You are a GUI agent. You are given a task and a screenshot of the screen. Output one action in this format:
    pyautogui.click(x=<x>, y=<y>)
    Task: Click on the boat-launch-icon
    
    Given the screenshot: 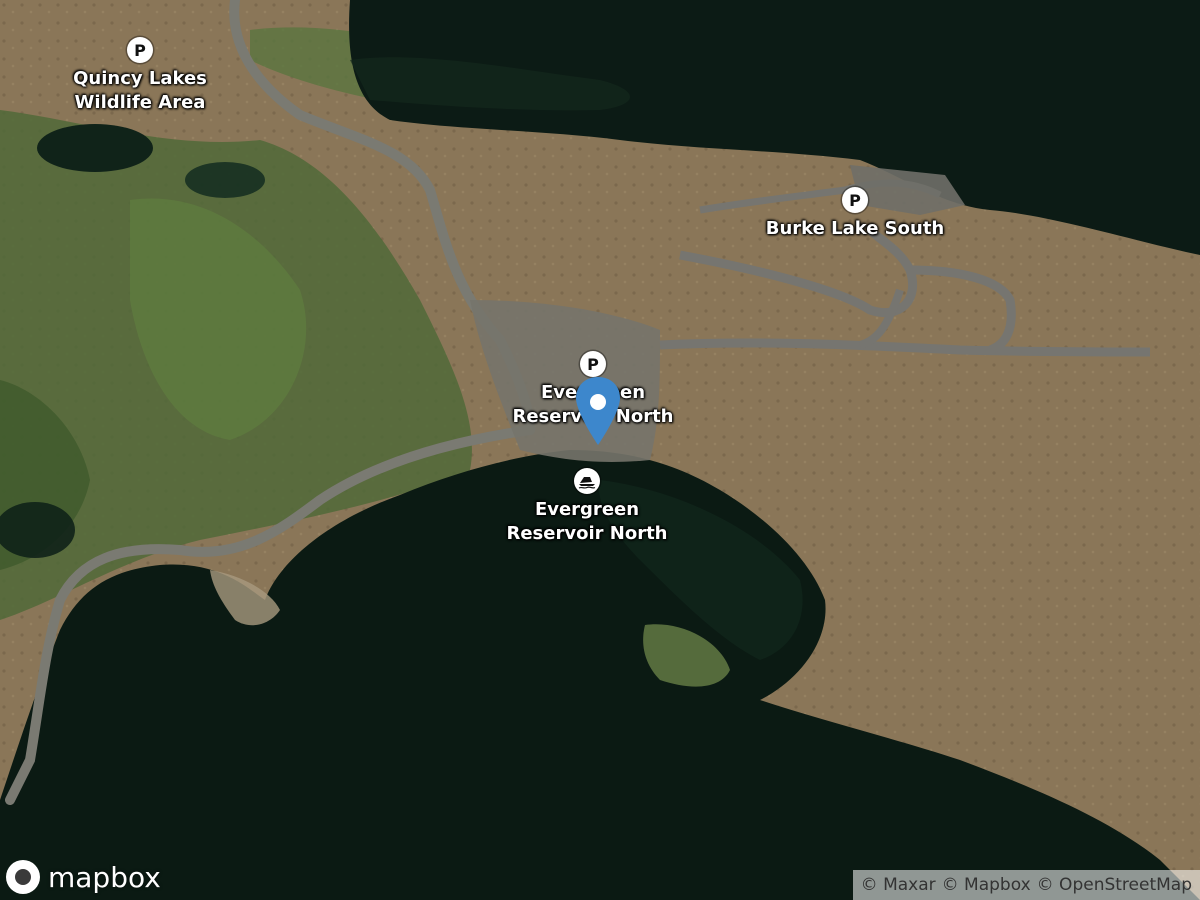 What is the action you would take?
    pyautogui.click(x=587, y=481)
    